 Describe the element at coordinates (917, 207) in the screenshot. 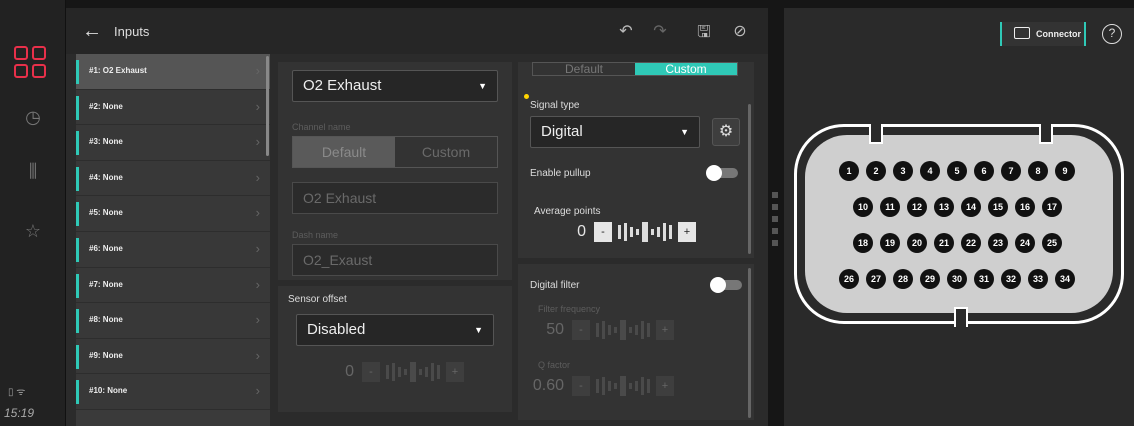

I see `connector-pin: 12` at that location.